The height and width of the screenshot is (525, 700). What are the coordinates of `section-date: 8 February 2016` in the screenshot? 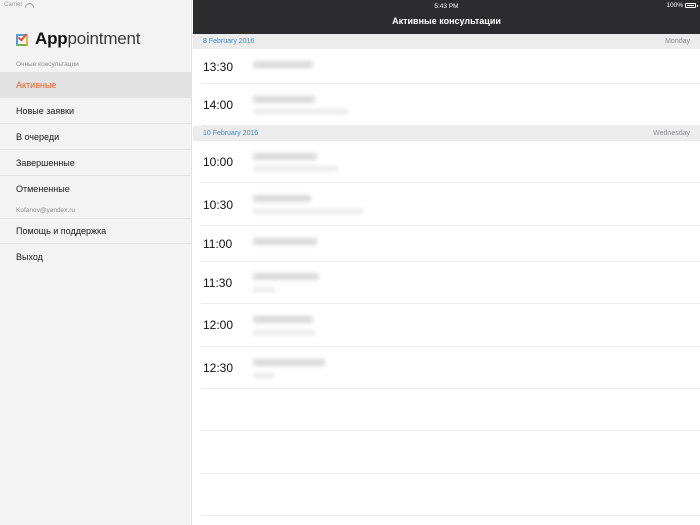 It's located at (229, 41).